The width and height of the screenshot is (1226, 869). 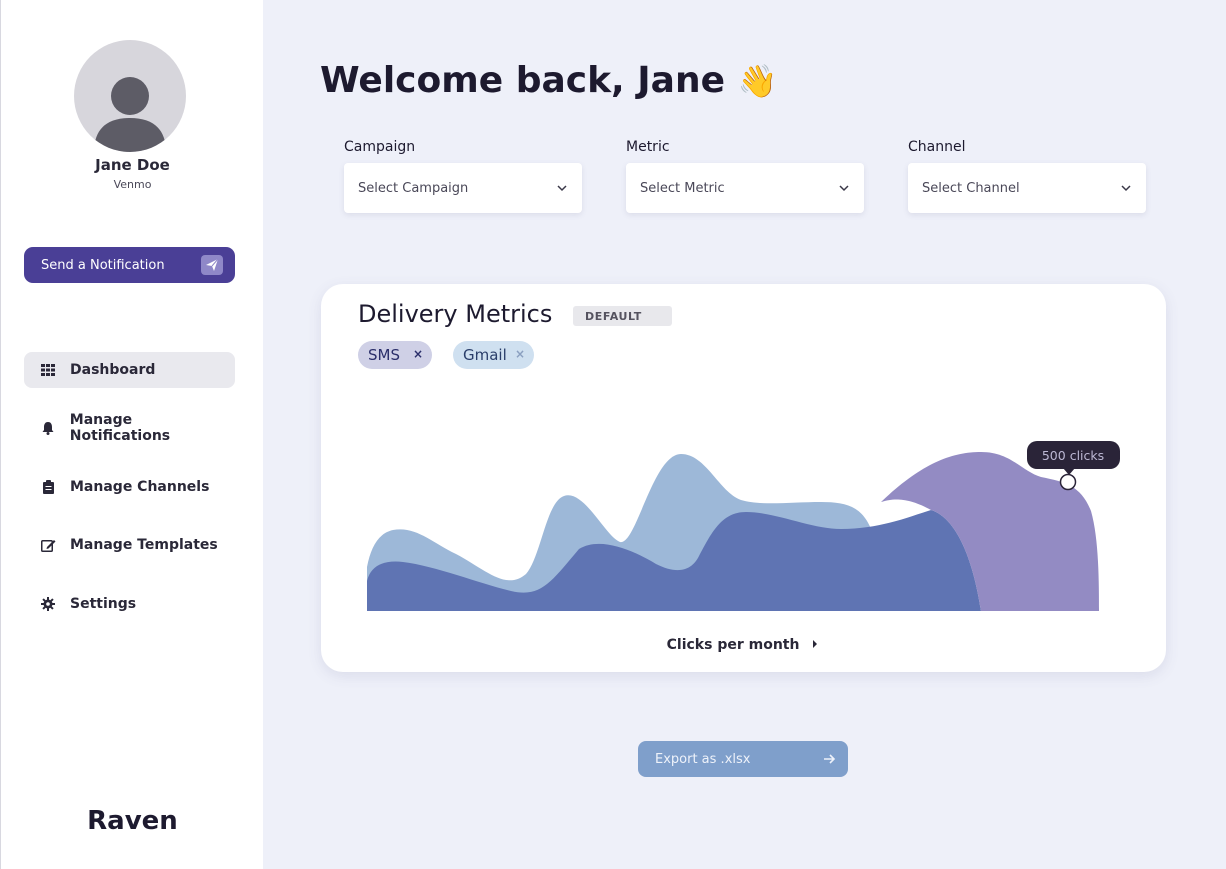 I want to click on chart-tooltip: 500 clicks, so click(x=1073, y=458).